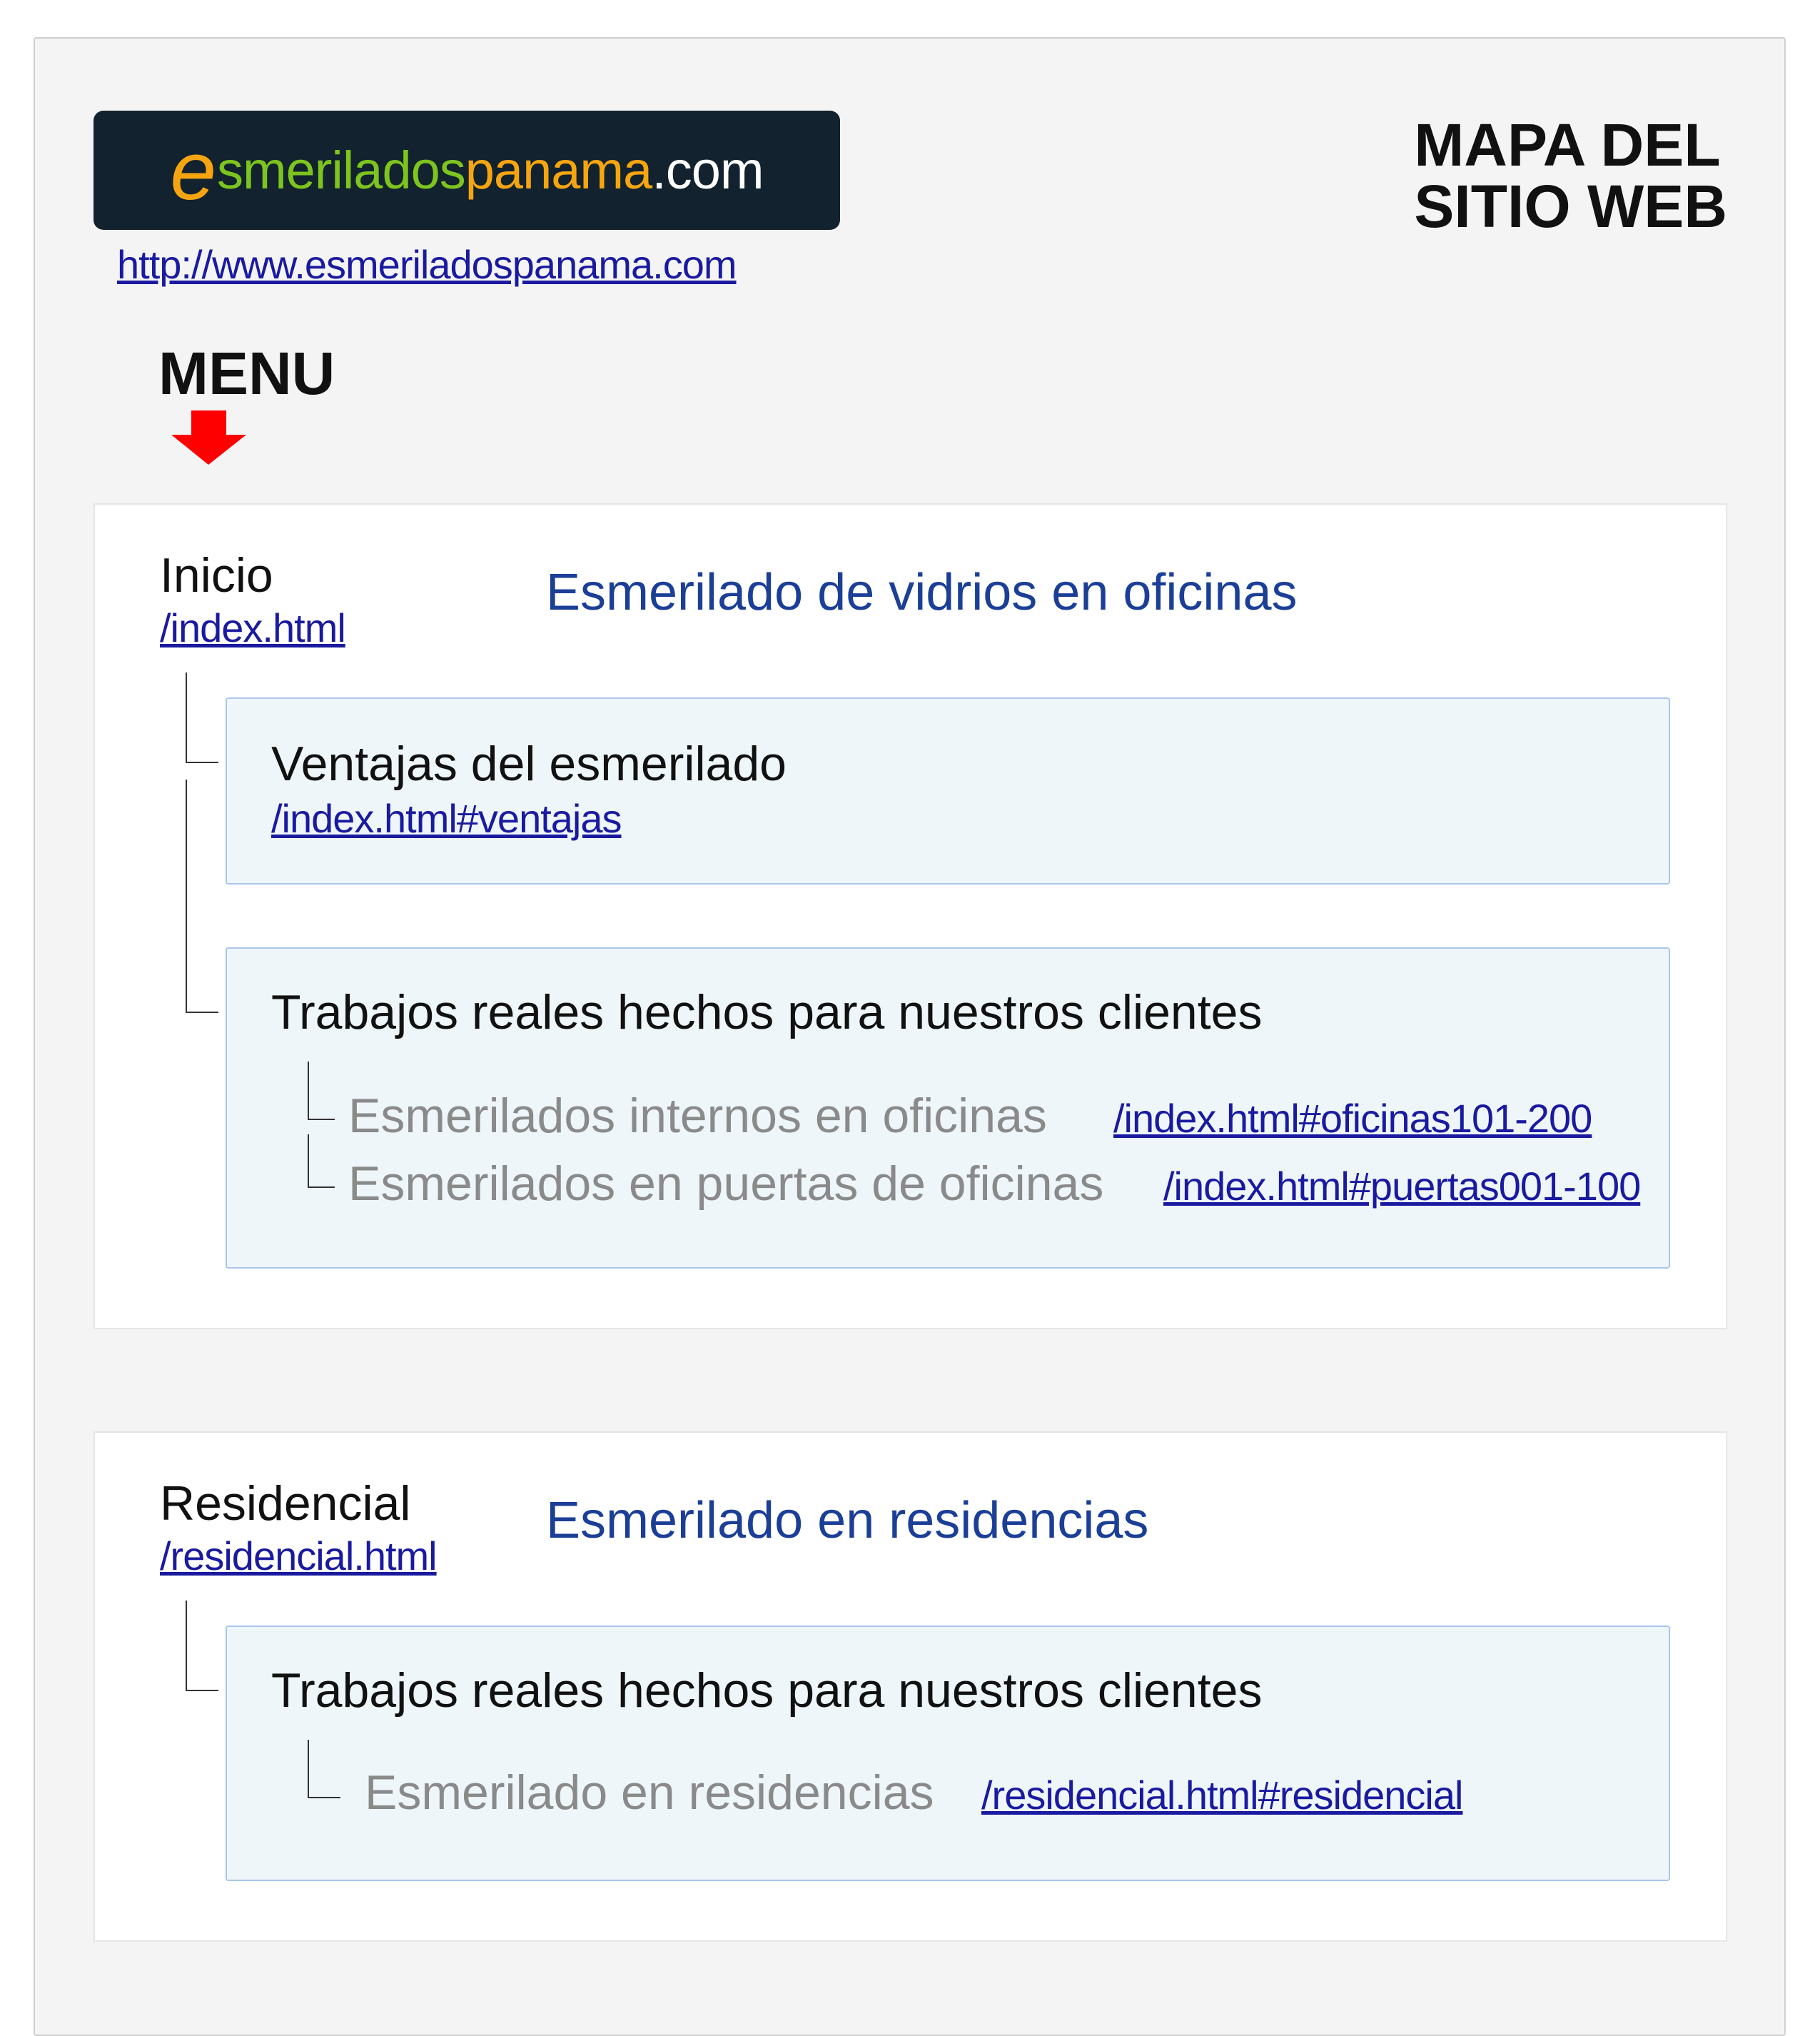 The width and height of the screenshot is (1820, 2036). What do you see at coordinates (726, 1183) in the screenshot?
I see `item-label-puertas: Esmerilados en puertas de oficinas` at bounding box center [726, 1183].